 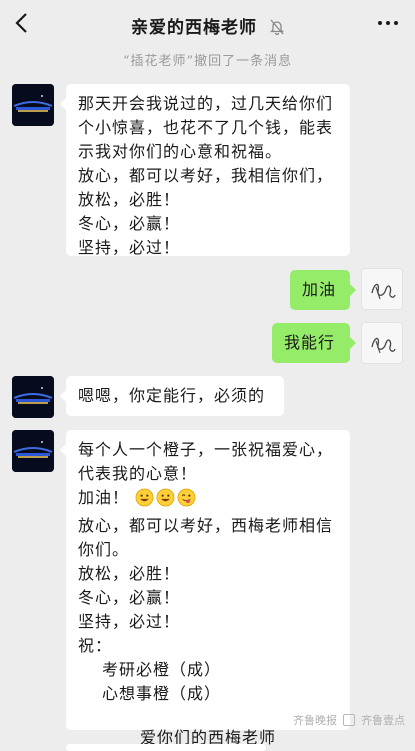 I want to click on message-bubble-2: 加油, so click(x=323, y=290).